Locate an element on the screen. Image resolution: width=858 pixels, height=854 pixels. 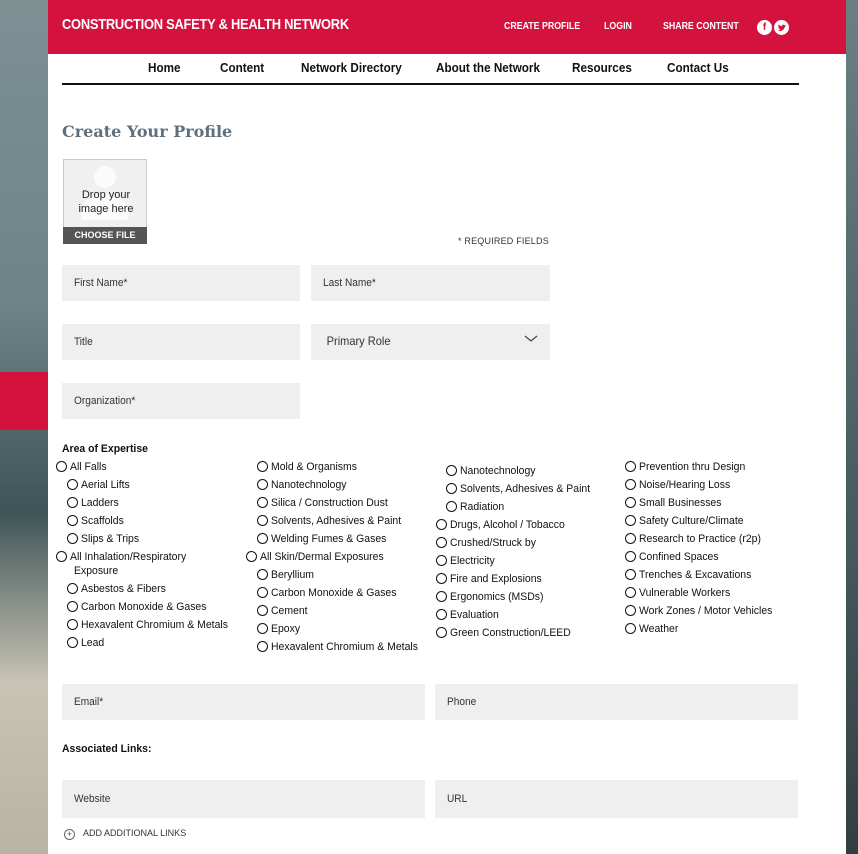
expertise-option: Research to Practice (r2p) is located at coordinates (696, 539).